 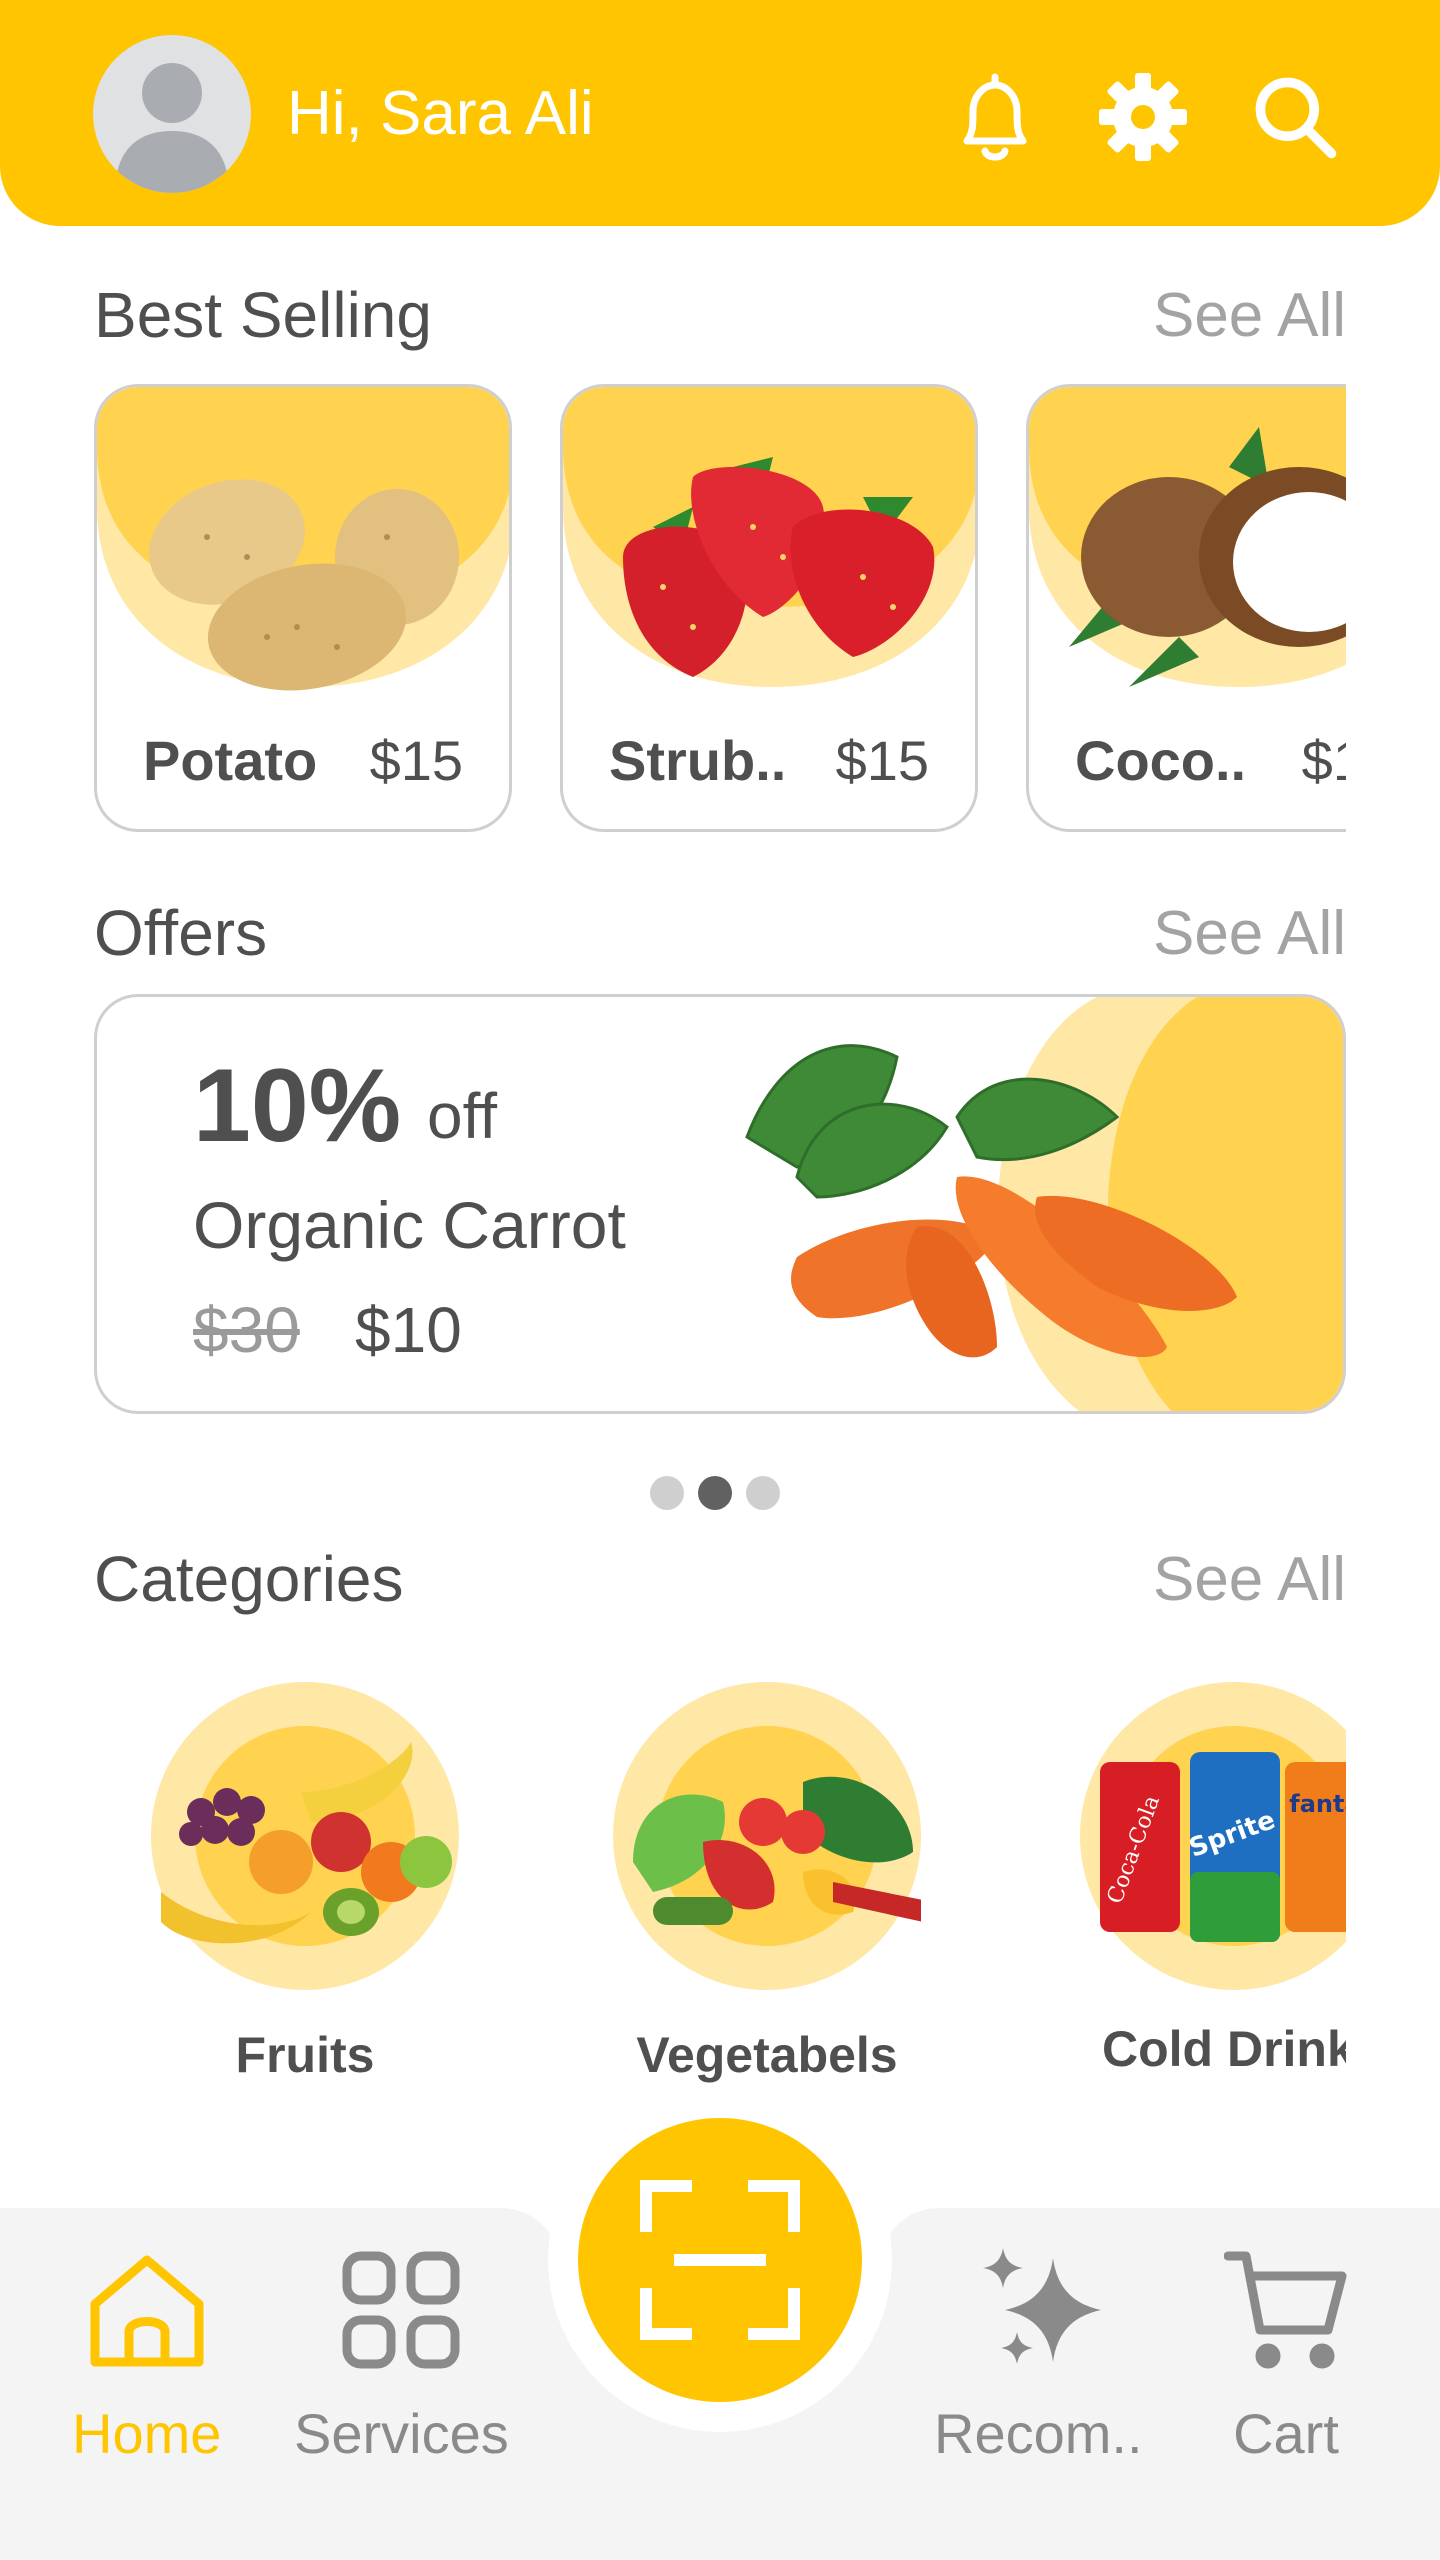 What do you see at coordinates (172, 114) in the screenshot?
I see `avatar` at bounding box center [172, 114].